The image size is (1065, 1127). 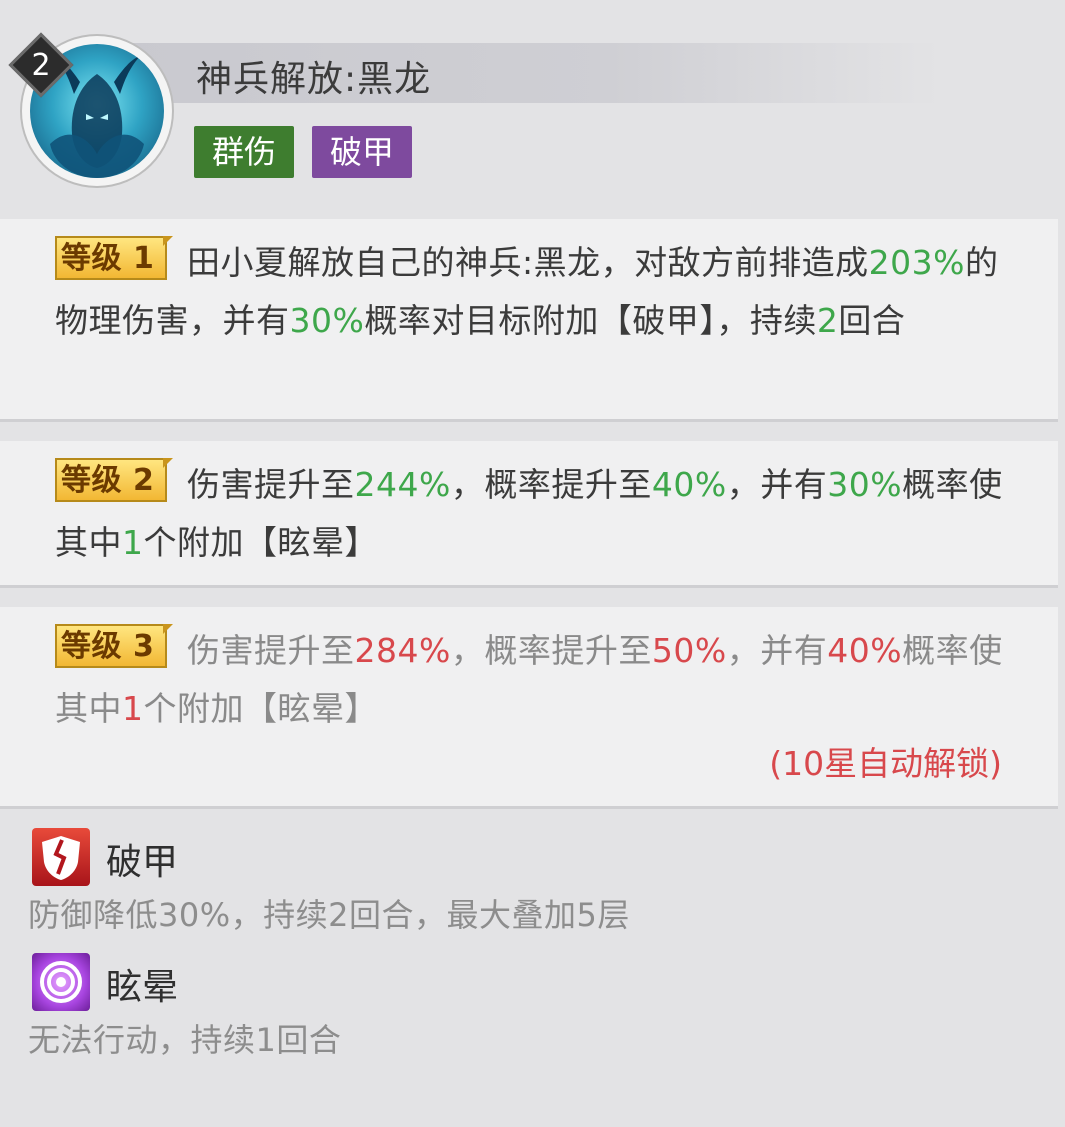 What do you see at coordinates (61, 982) in the screenshot?
I see `concentric-circle-icon` at bounding box center [61, 982].